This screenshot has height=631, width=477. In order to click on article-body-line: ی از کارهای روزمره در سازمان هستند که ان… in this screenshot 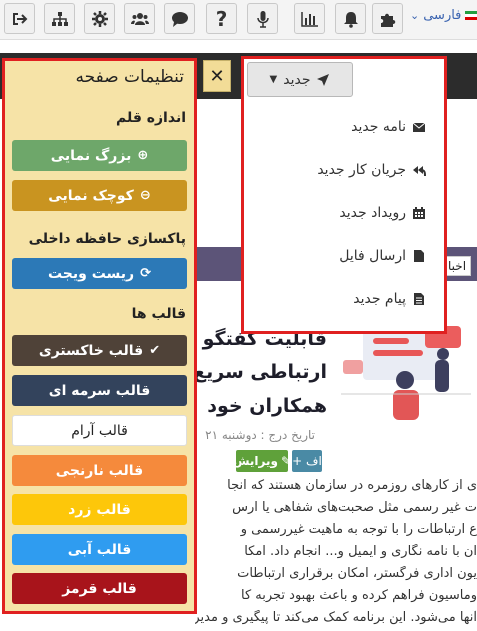, I will do `click(352, 485)`.